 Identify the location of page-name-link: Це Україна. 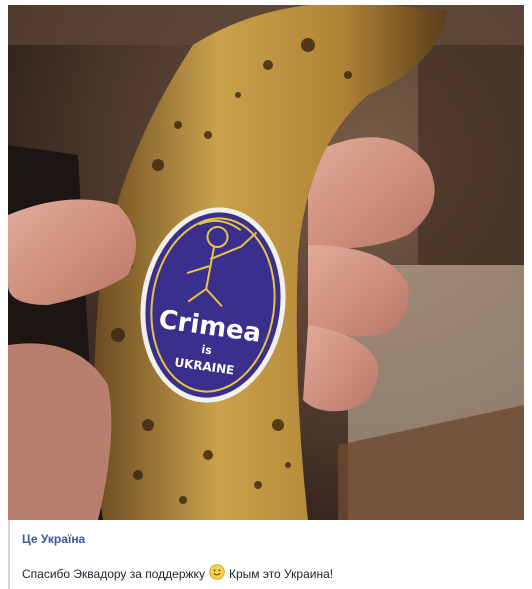
(53, 539).